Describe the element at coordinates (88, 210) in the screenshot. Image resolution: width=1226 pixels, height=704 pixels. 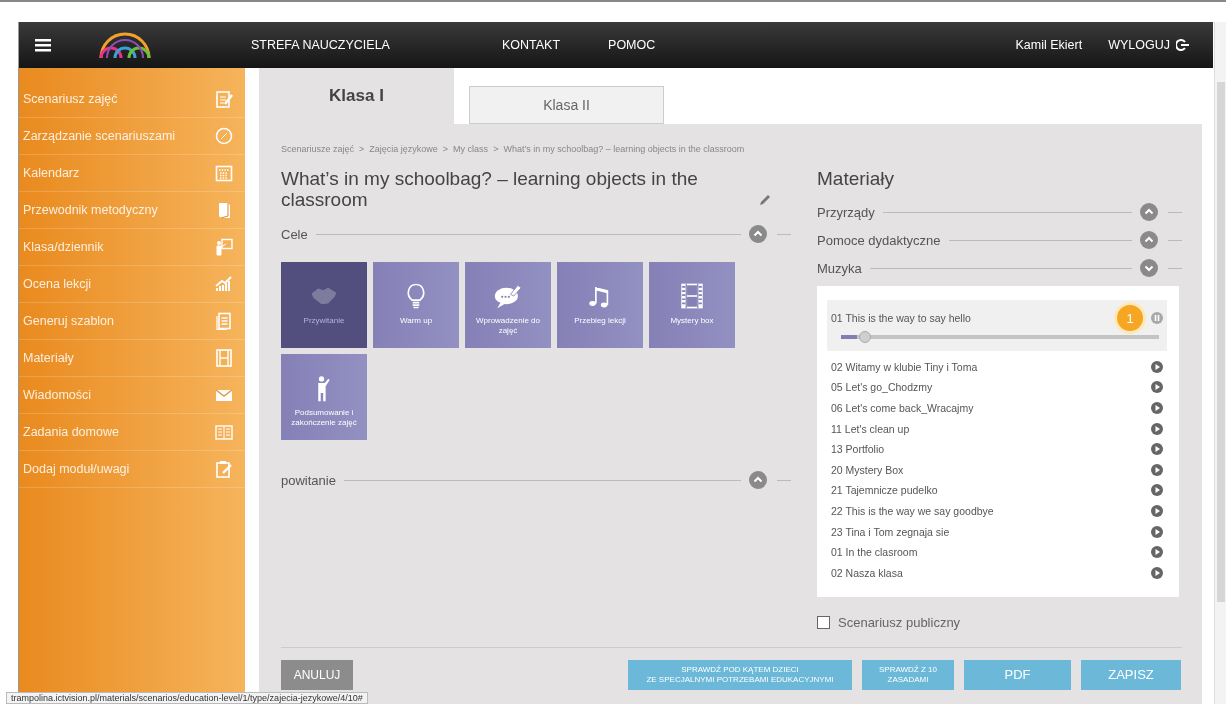
I see `sidebar-item: Przewodnik metodyczny` at that location.